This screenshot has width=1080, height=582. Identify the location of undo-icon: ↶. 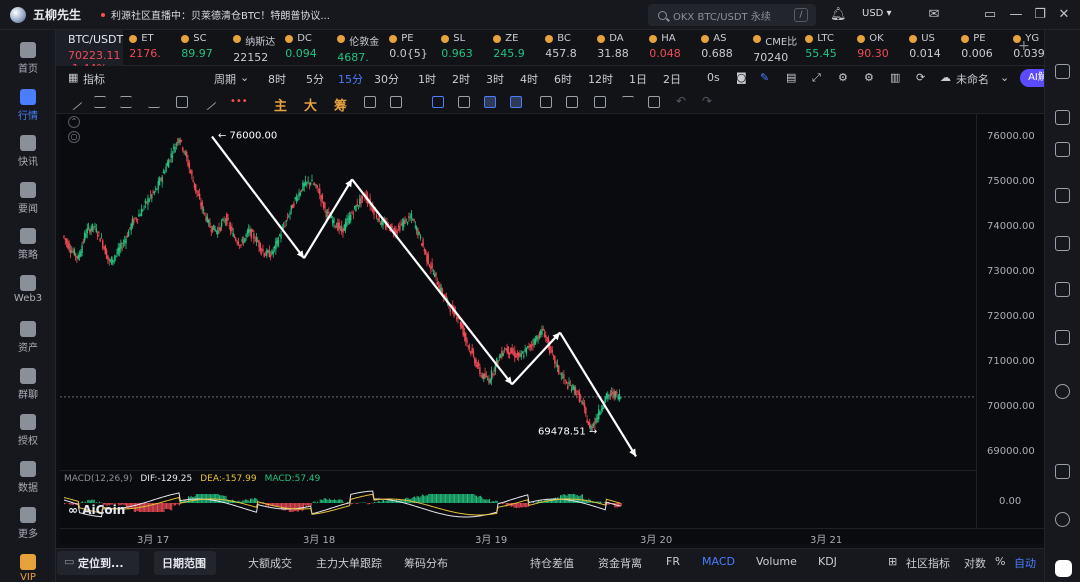
(681, 101).